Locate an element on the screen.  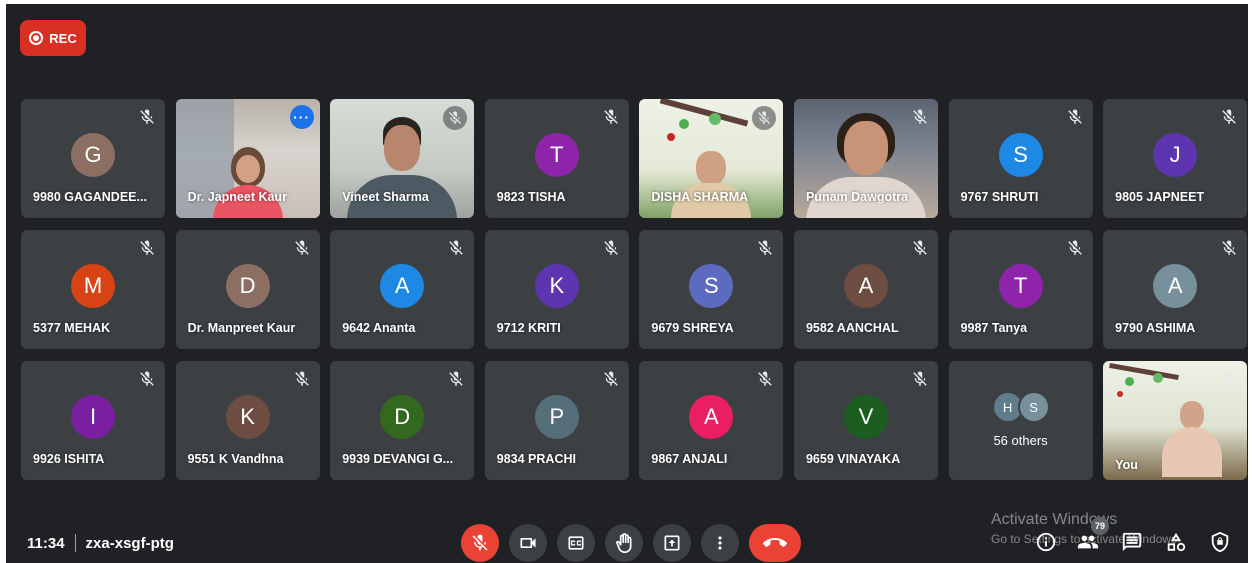
meeting-code: zxa-xsgf-ptg is located at coordinates (130, 543).